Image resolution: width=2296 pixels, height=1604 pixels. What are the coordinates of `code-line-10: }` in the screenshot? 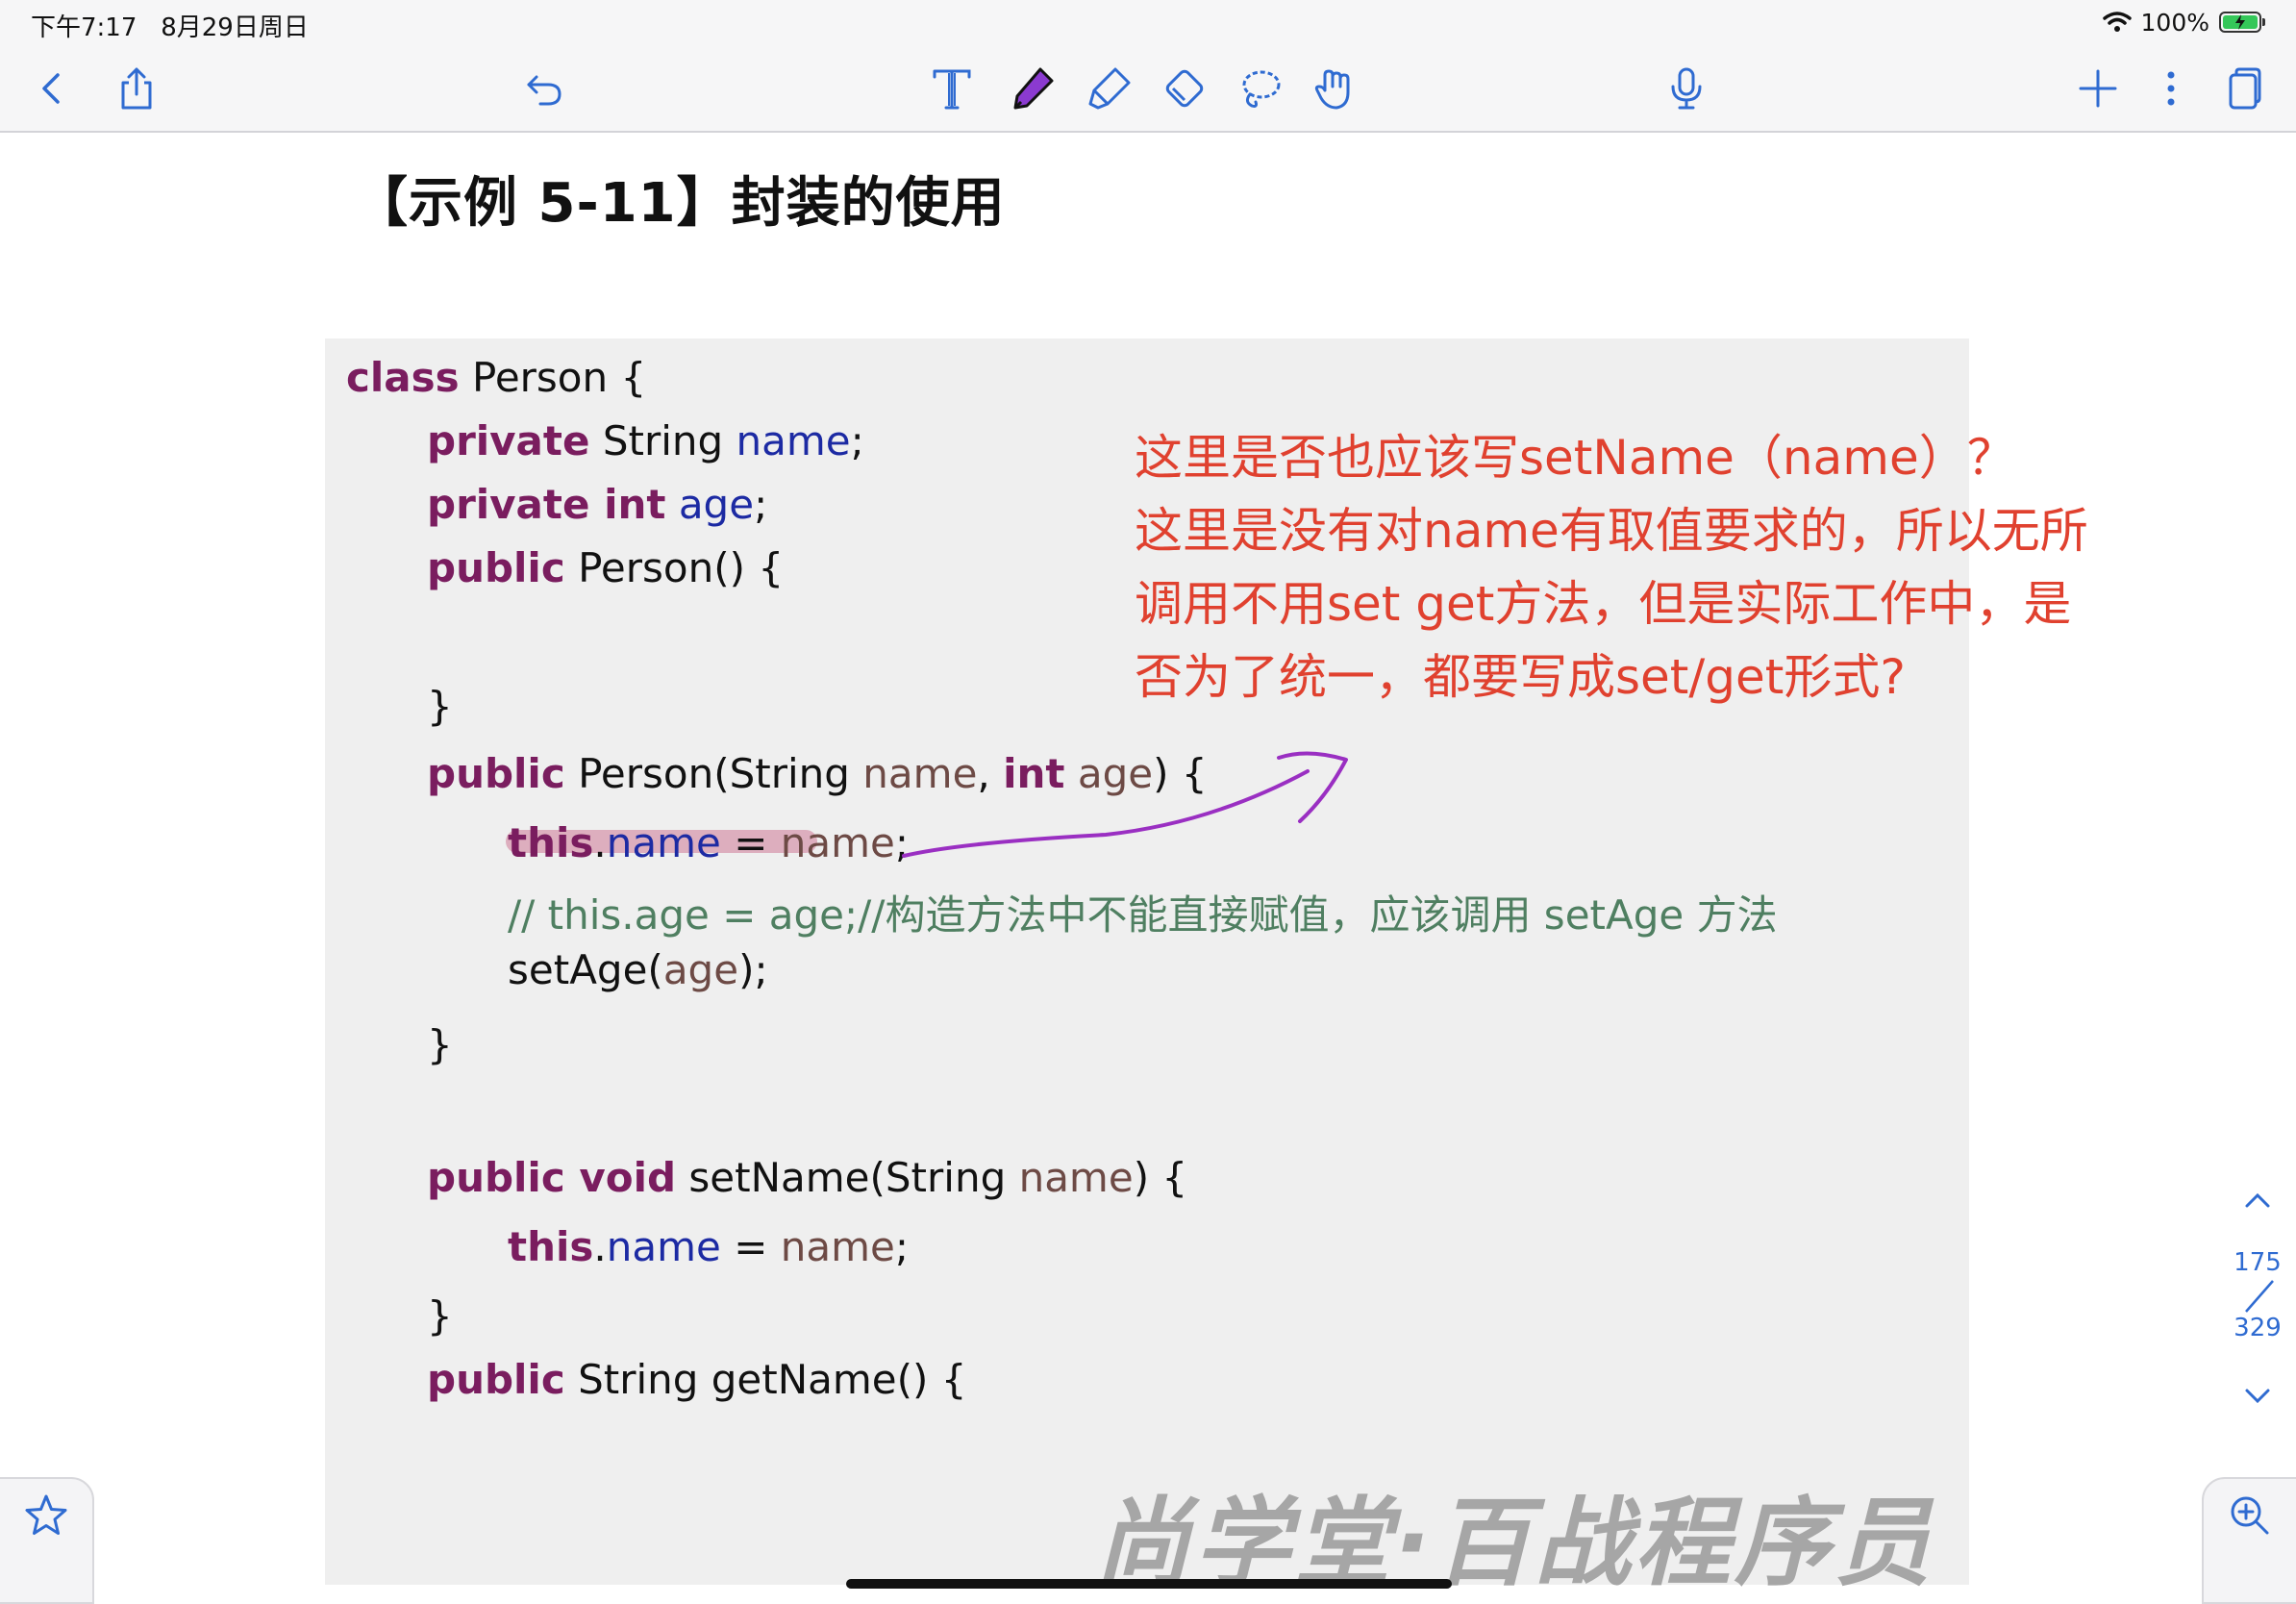 It's located at (440, 1044).